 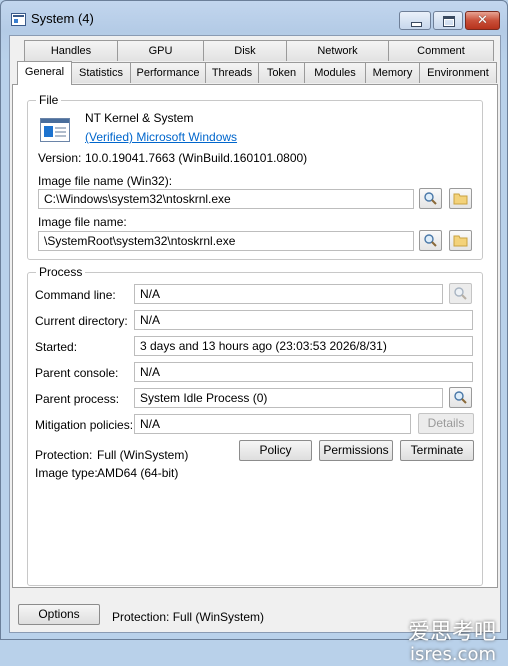 What do you see at coordinates (64, 455) in the screenshot?
I see `protection-label: Protection:` at bounding box center [64, 455].